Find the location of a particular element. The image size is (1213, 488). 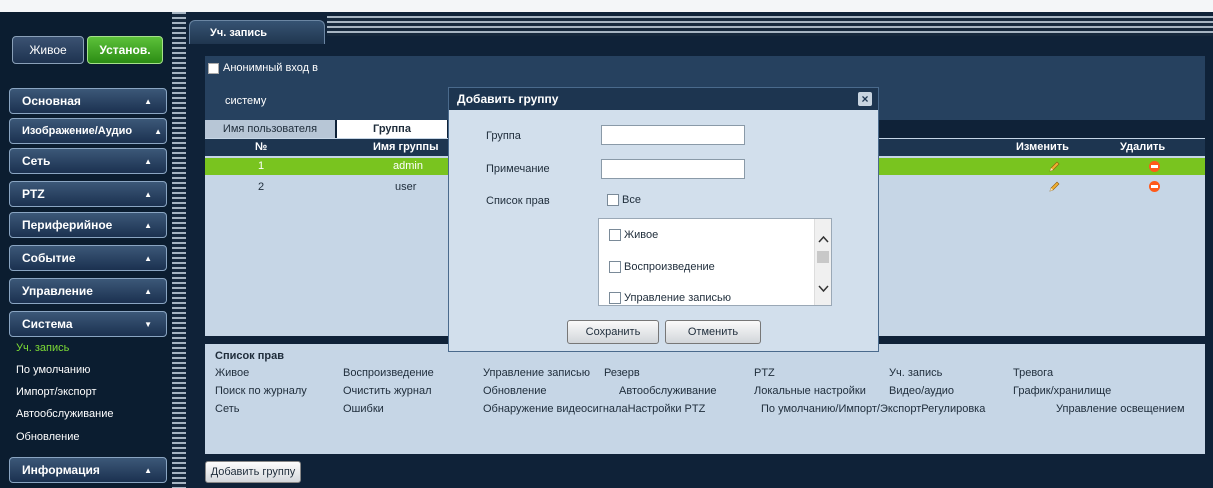

scroll-down-icon is located at coordinates (823, 289).